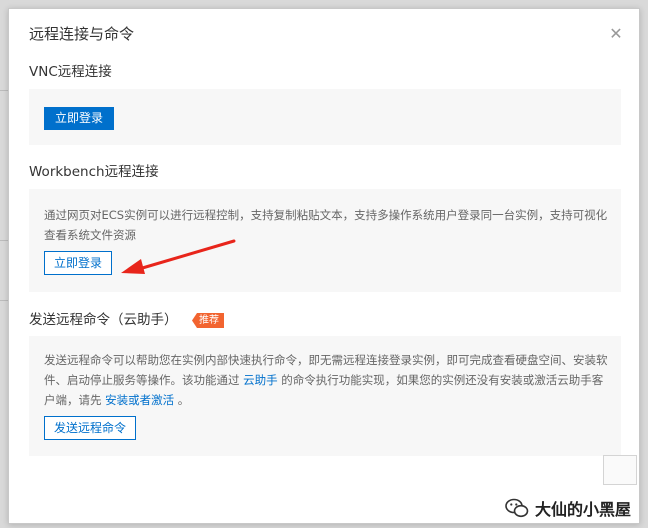  Describe the element at coordinates (70, 72) in the screenshot. I see `vnc-section-title: VNC远程连接` at that location.